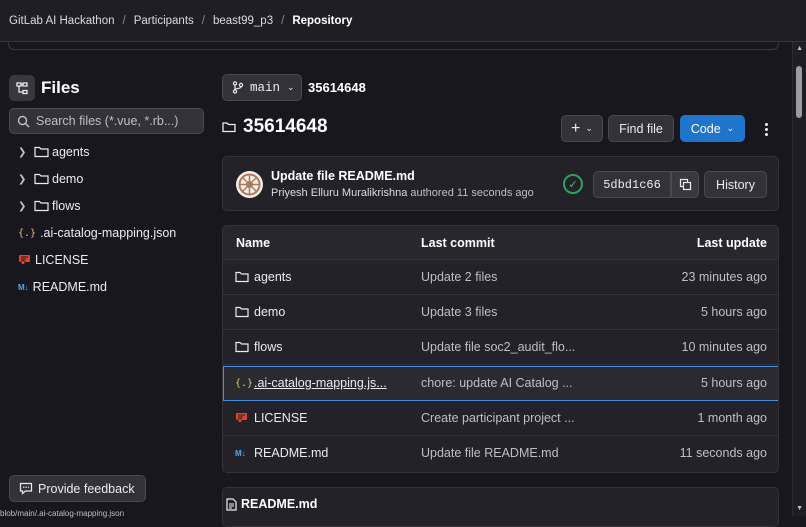  Describe the element at coordinates (54, 152) in the screenshot. I see `tree-item-agents: ❯ agents` at that location.